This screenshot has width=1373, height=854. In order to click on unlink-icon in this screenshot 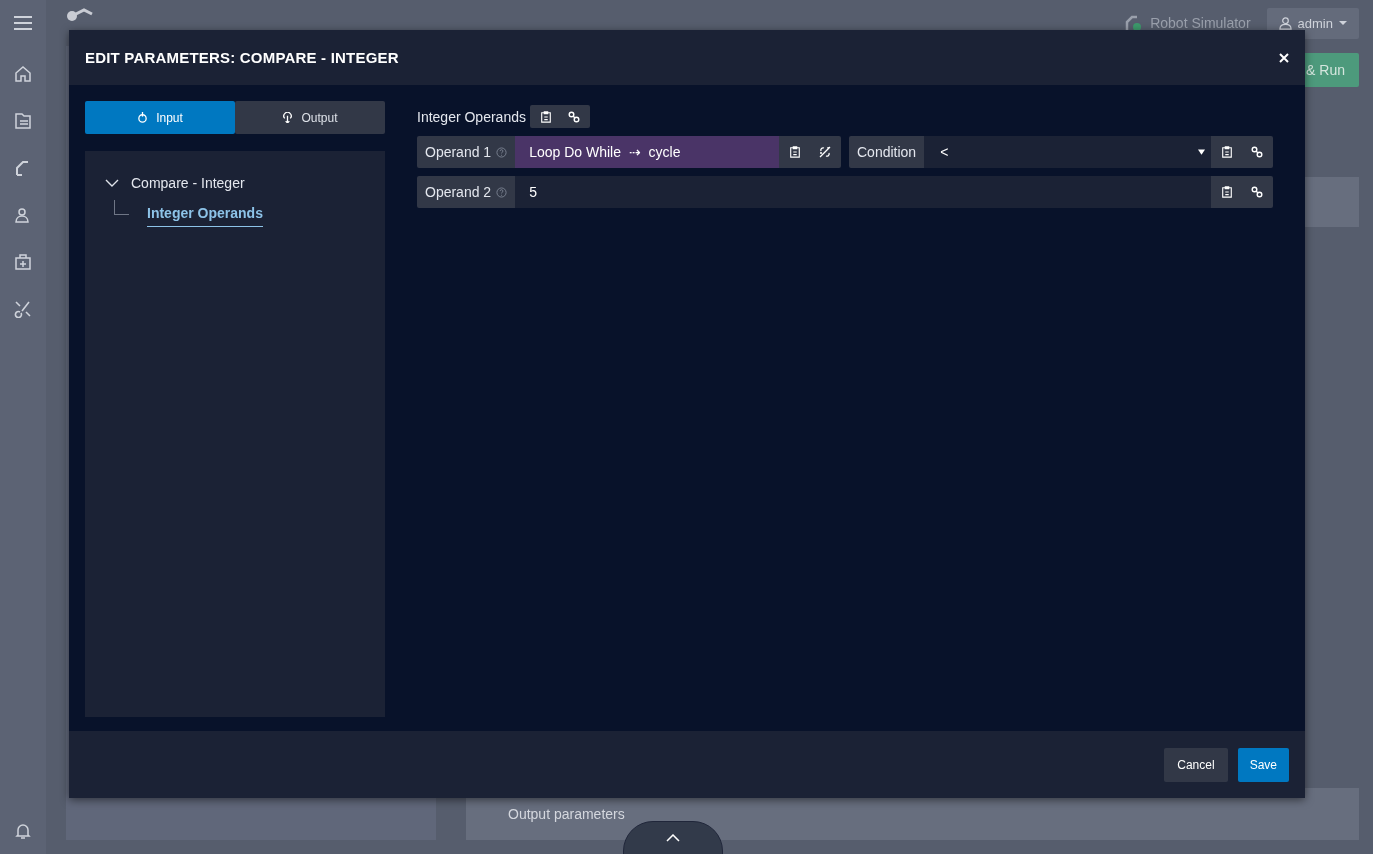, I will do `click(825, 152)`.